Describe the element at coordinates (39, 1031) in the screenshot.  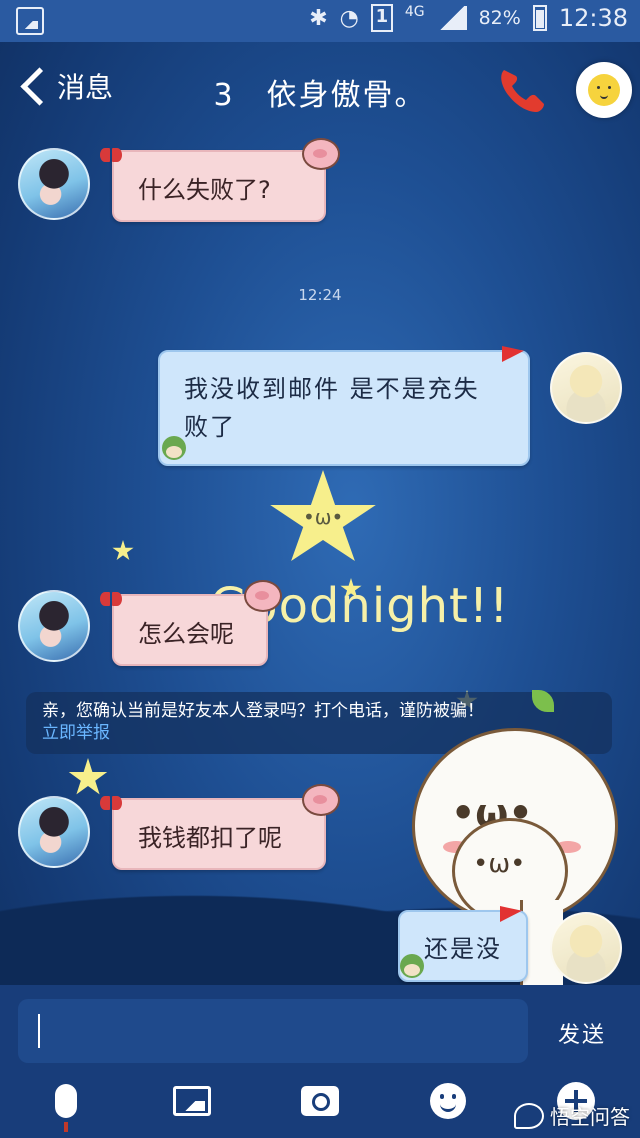
I see `text-cursor` at that location.